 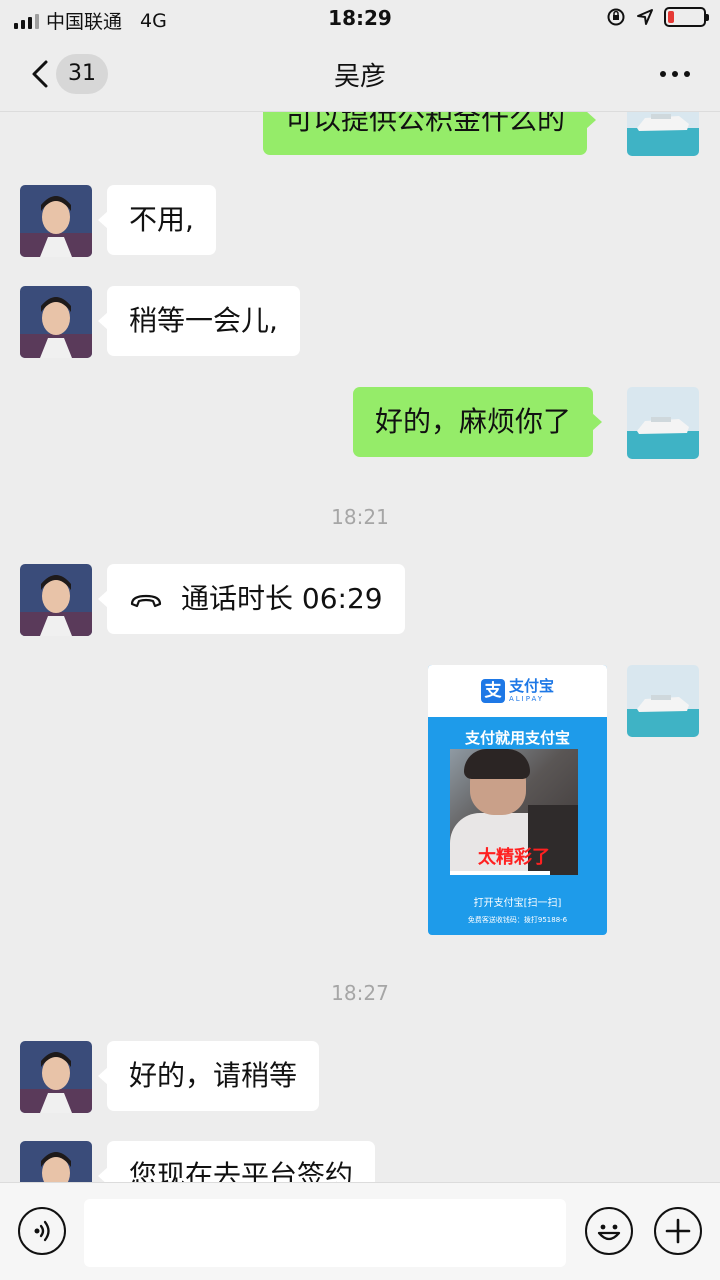 What do you see at coordinates (360, 517) in the screenshot?
I see `timestamp: 18:21` at bounding box center [360, 517].